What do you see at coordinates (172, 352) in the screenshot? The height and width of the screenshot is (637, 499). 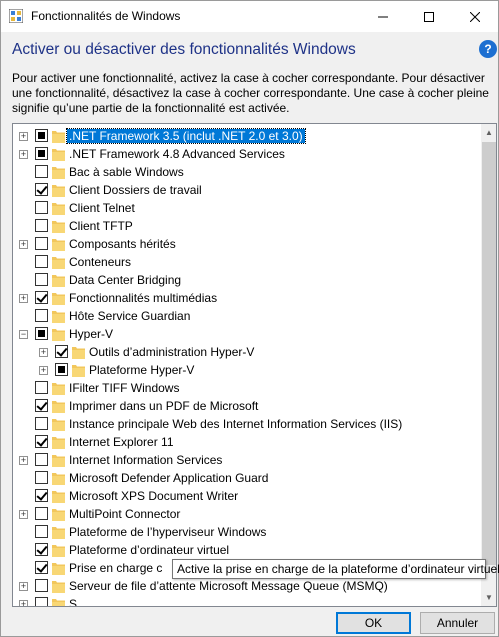 I see `feature-label: Outils d’administration Hyper-V` at bounding box center [172, 352].